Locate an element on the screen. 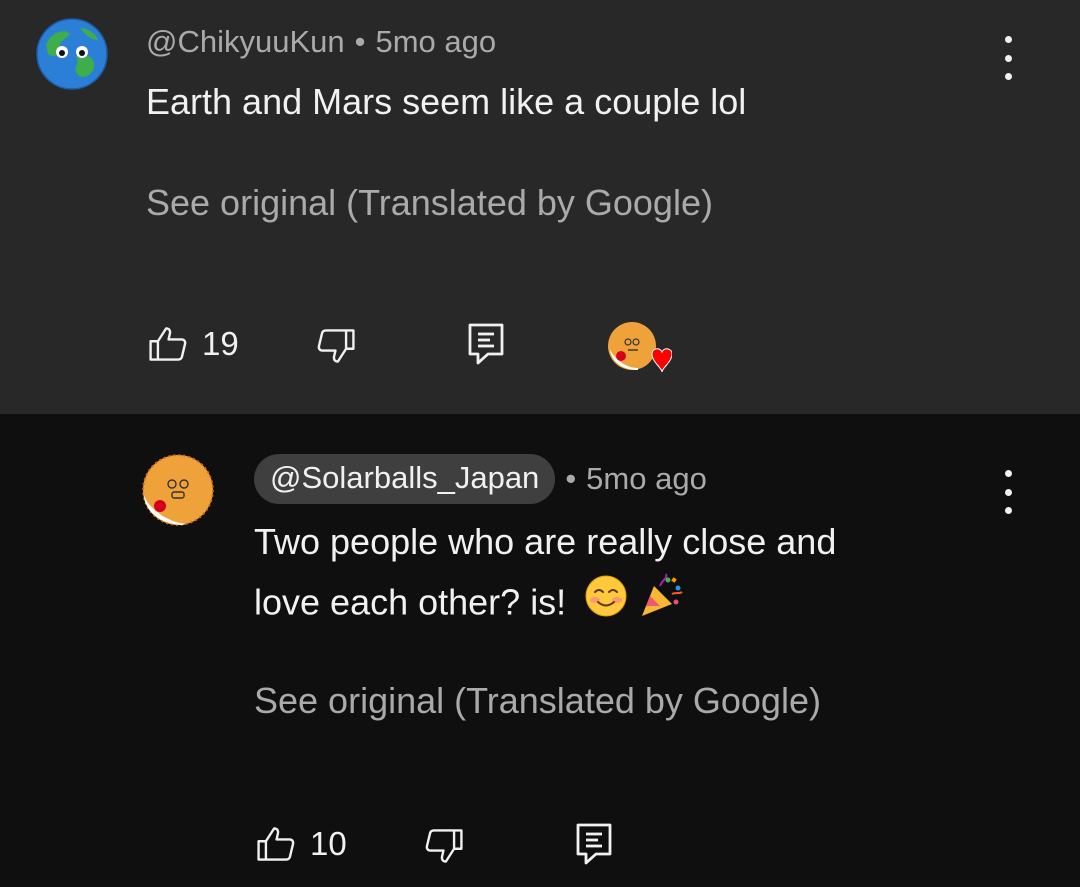 The image size is (1080, 887). reply-text-line-2: love each other? is! is located at coordinates (545, 605).